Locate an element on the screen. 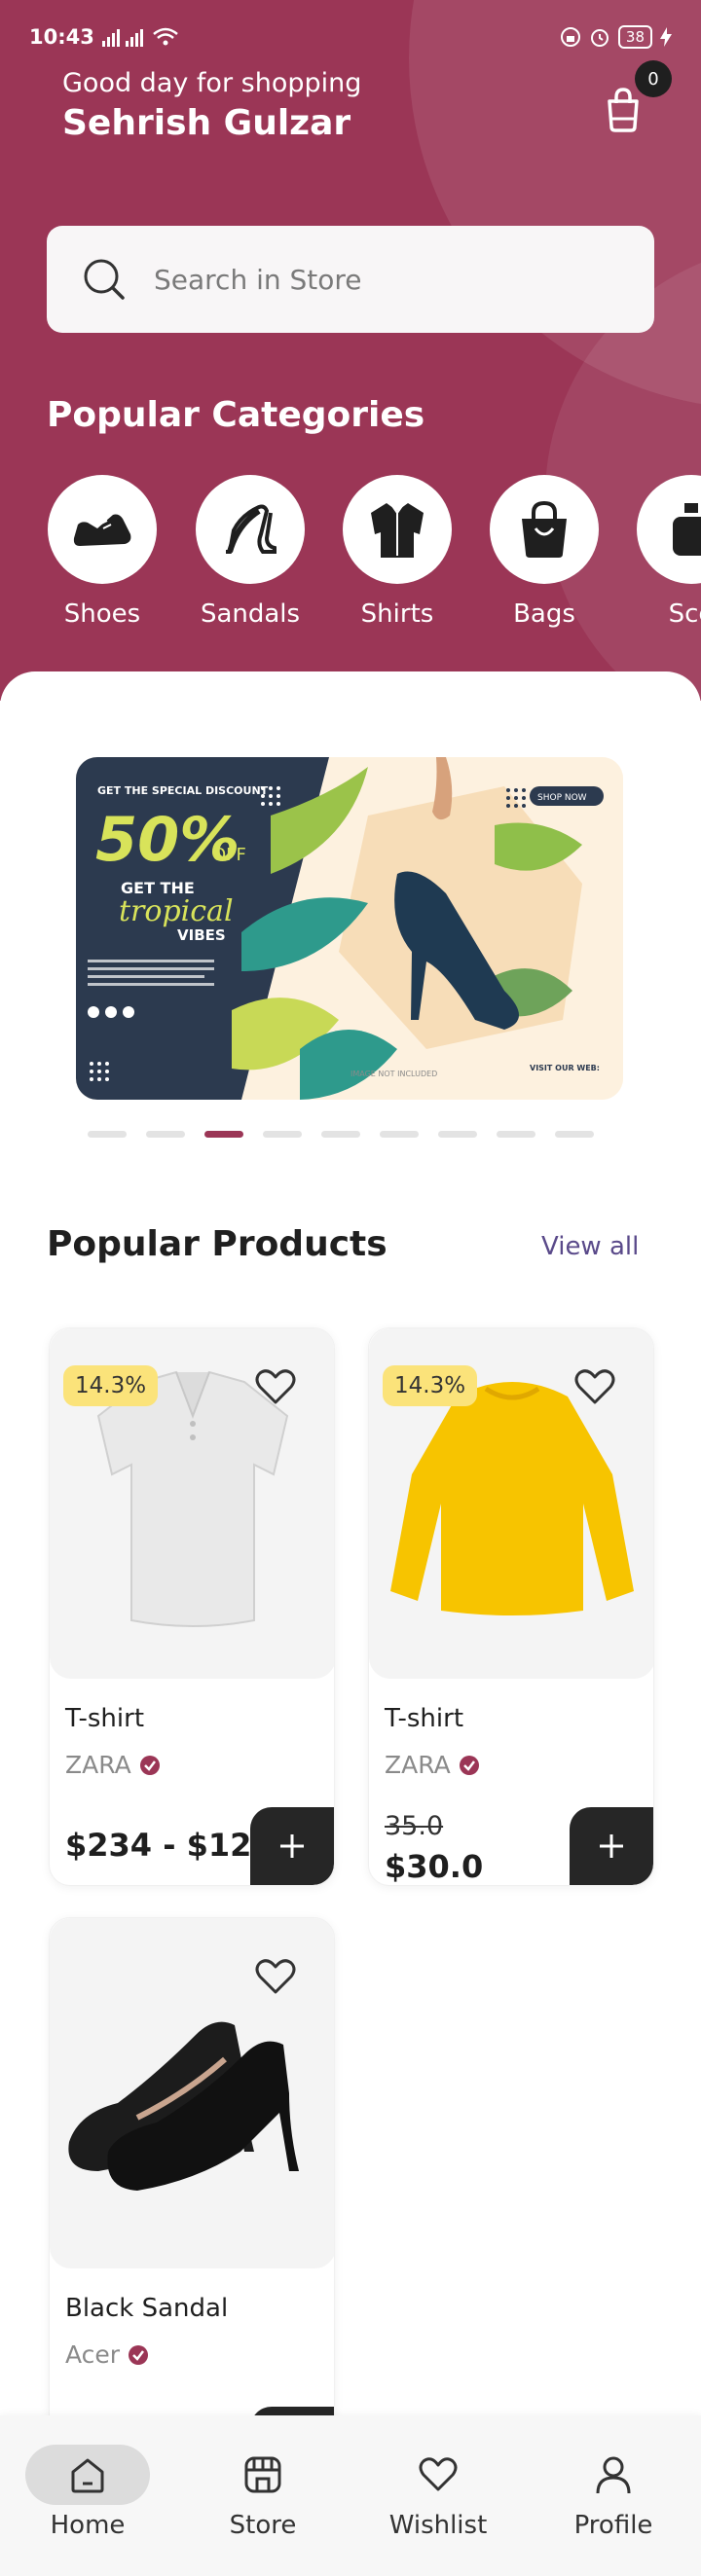 This screenshot has height=2576, width=701. banner-pagination is located at coordinates (350, 1135).